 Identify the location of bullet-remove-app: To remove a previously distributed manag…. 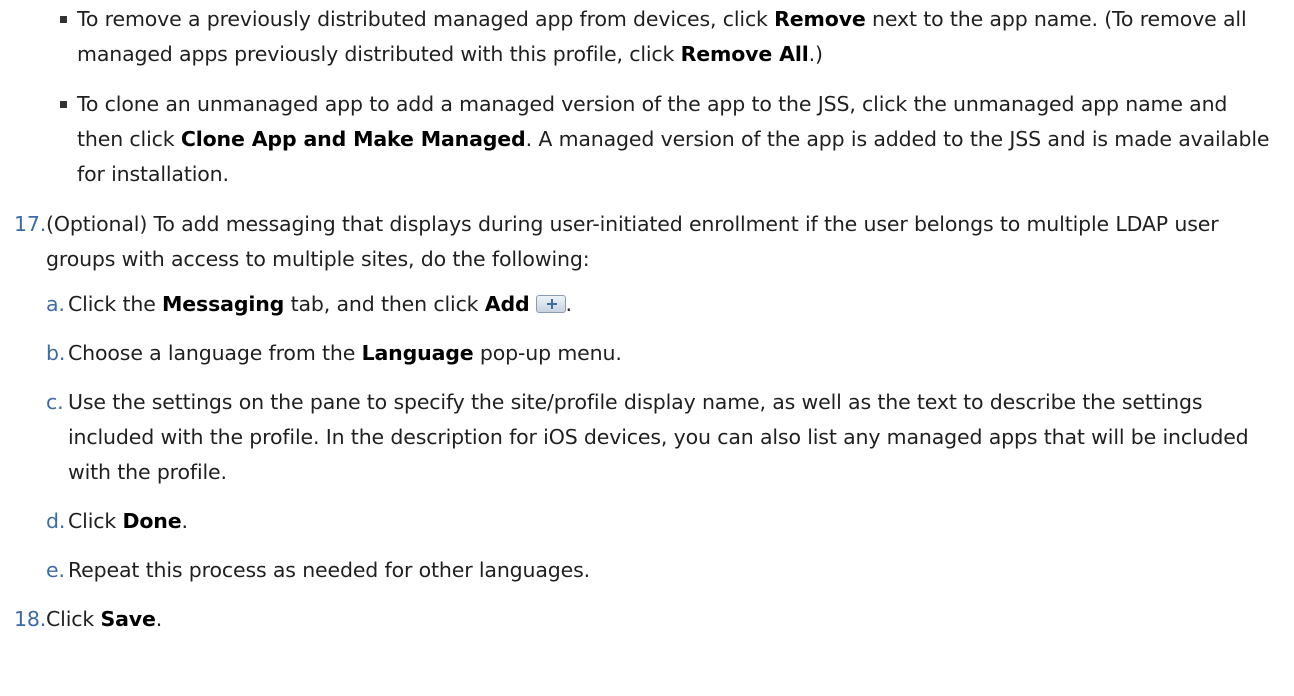
(647, 37).